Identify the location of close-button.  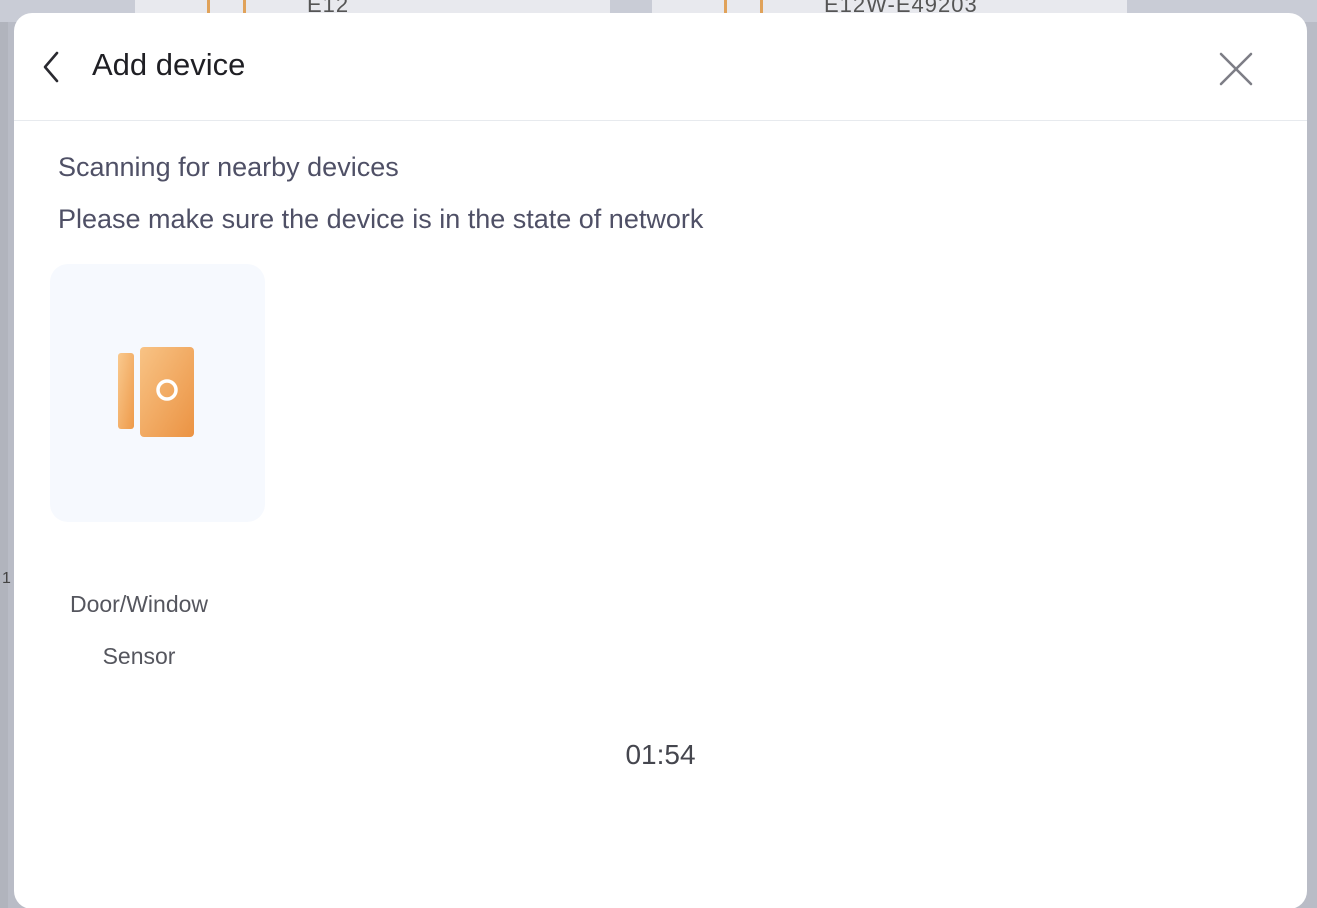
(1236, 69).